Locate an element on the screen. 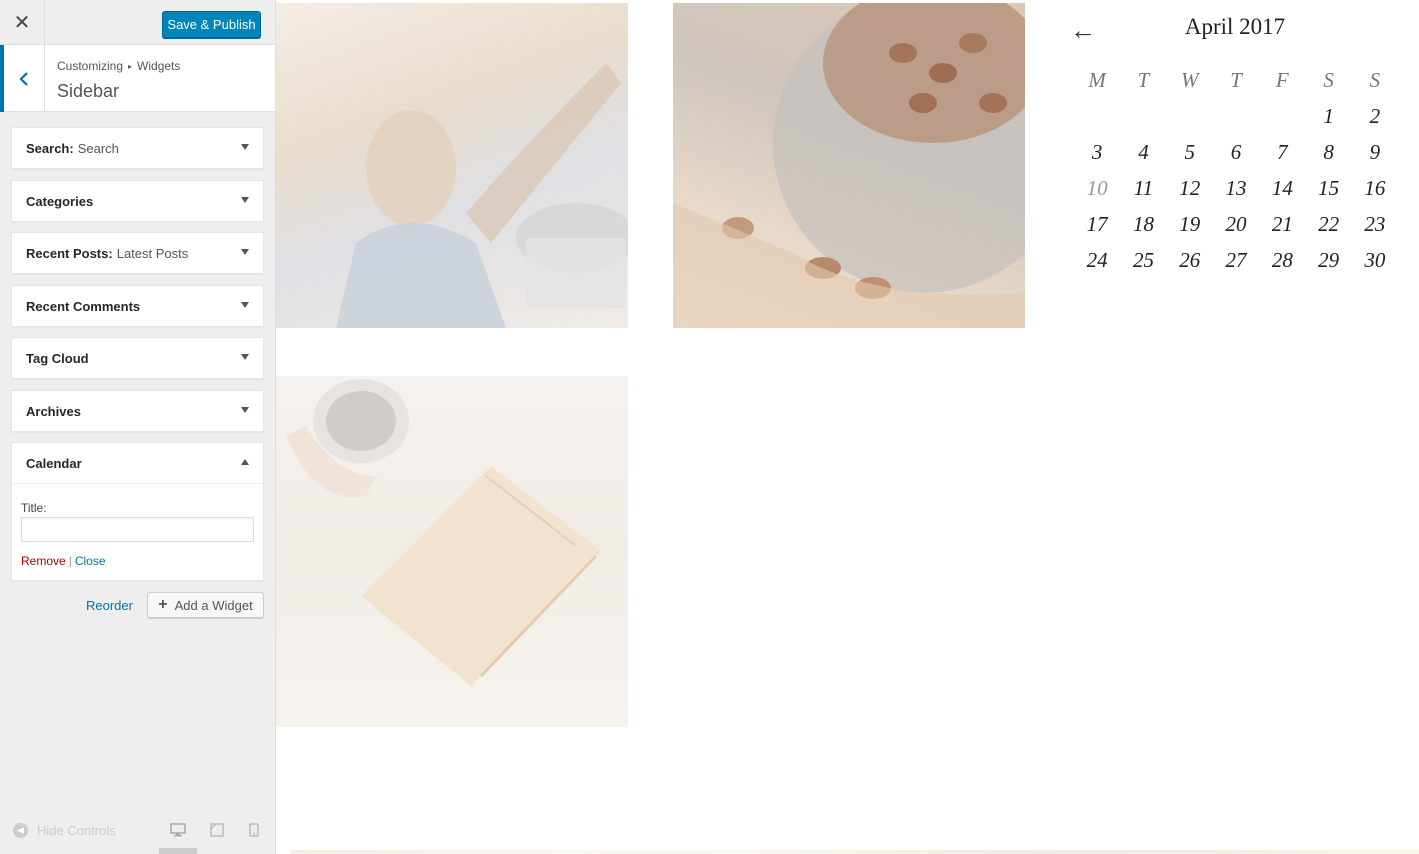  widget-search: Search is located at coordinates (137, 148).